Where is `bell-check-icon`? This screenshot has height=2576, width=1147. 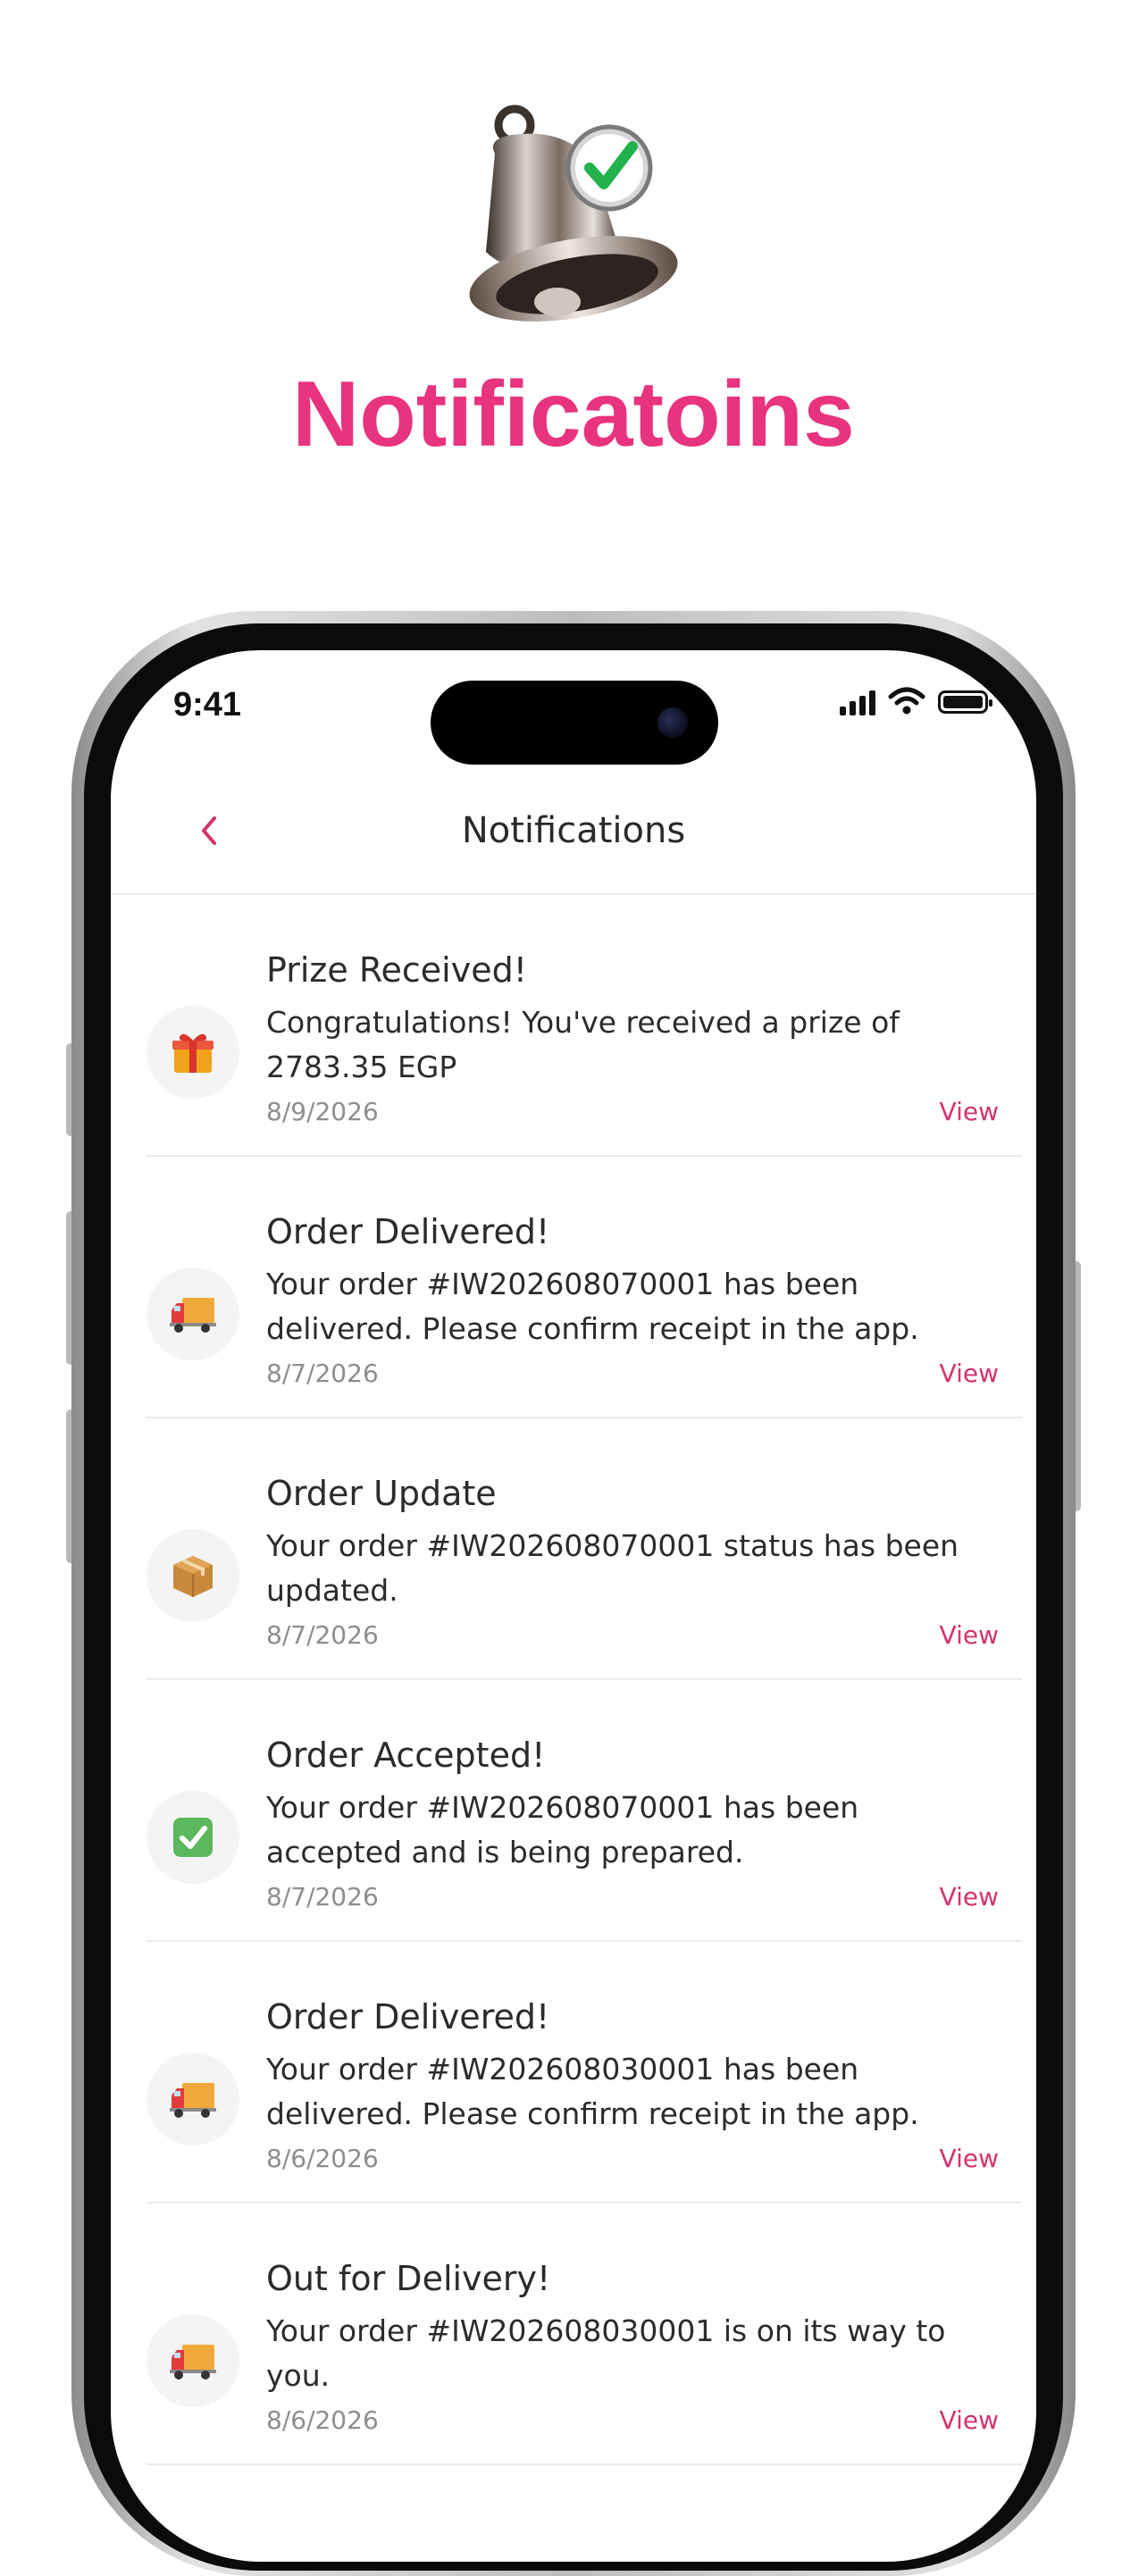
bell-check-icon is located at coordinates (573, 225).